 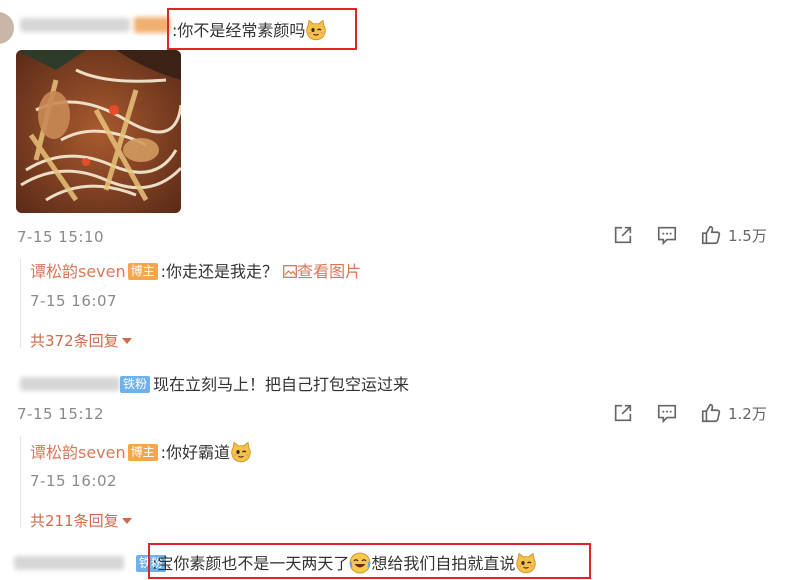 I want to click on reply-text: :你好霸道, so click(x=195, y=452).